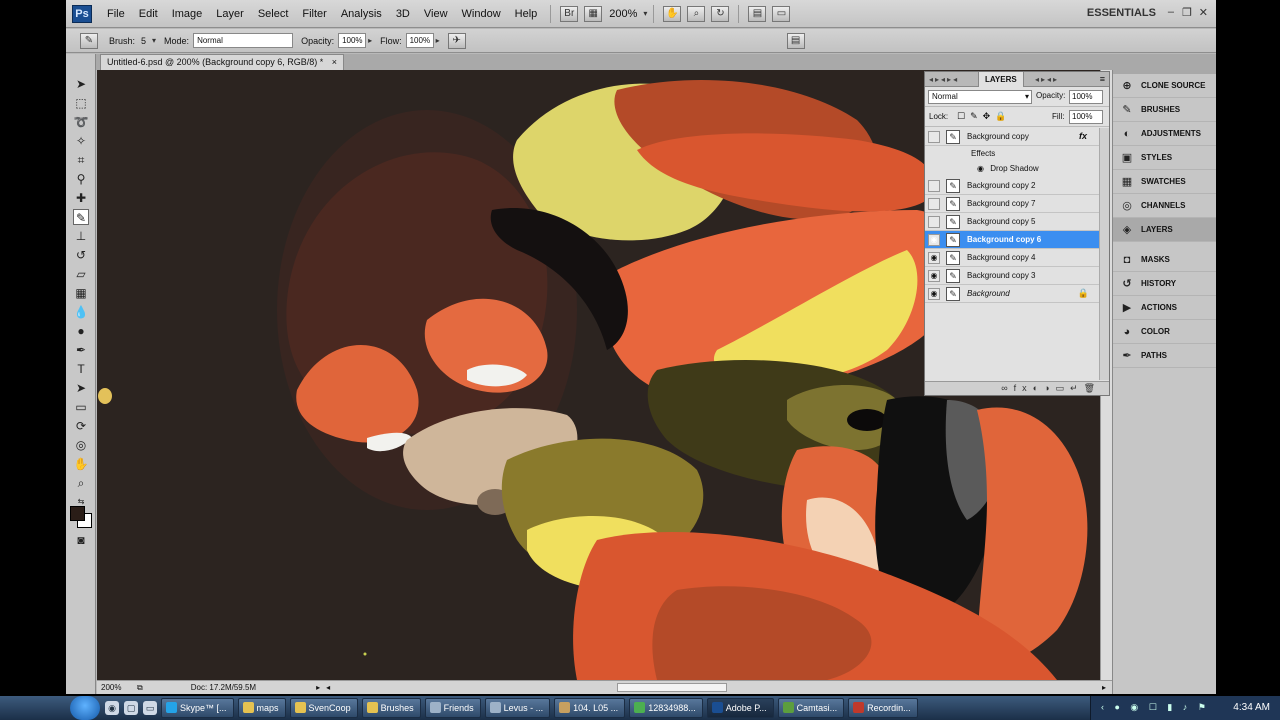  What do you see at coordinates (1171, 12) in the screenshot?
I see `minimize-icon: –` at bounding box center [1171, 12].